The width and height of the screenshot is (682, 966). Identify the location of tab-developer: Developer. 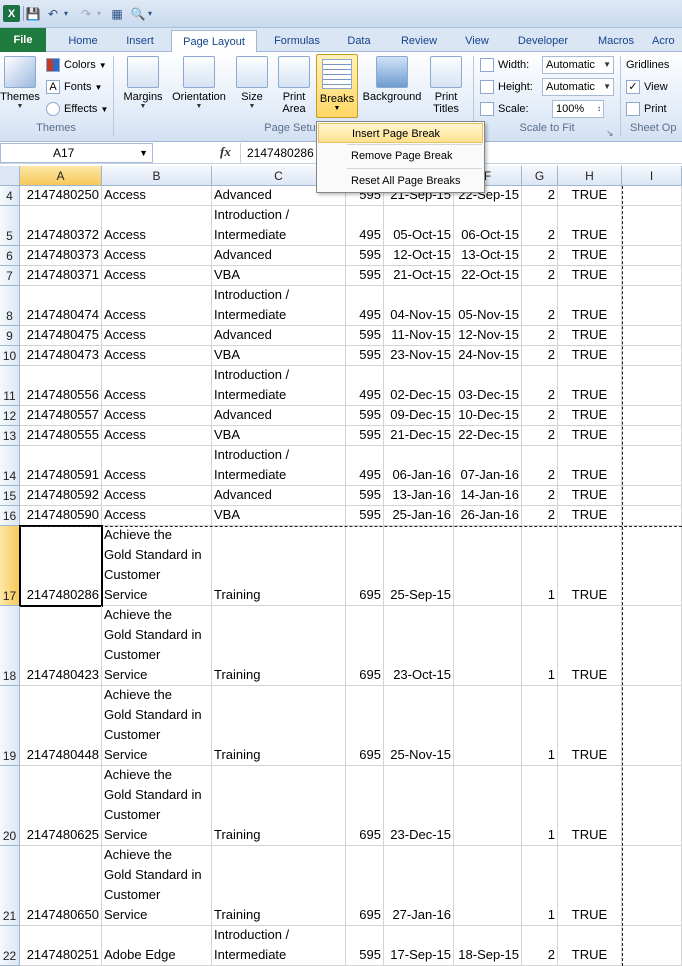
(543, 41).